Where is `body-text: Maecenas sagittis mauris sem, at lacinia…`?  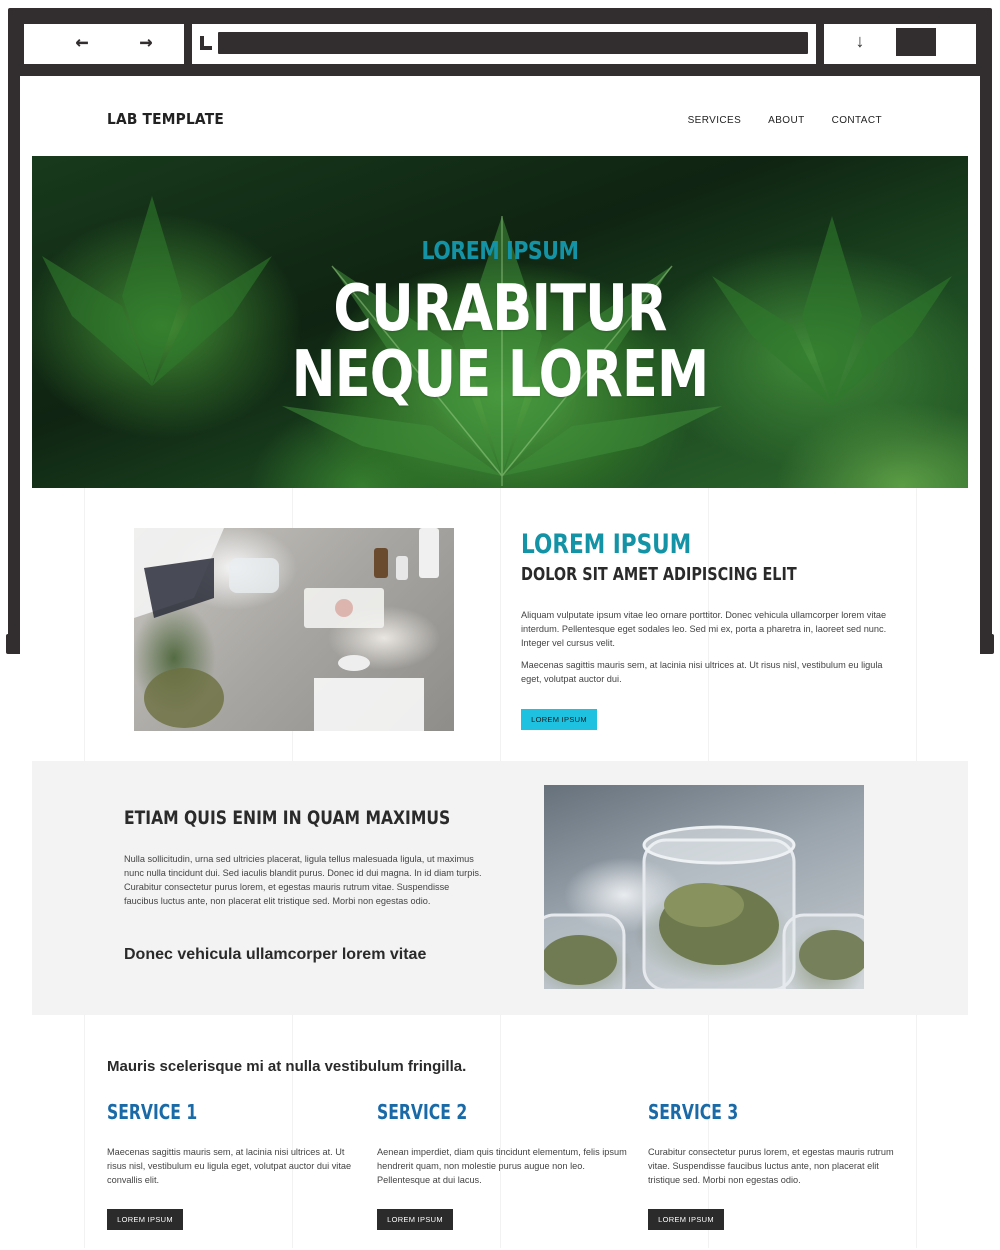 body-text: Maecenas sagittis mauris sem, at lacinia… is located at coordinates (702, 672).